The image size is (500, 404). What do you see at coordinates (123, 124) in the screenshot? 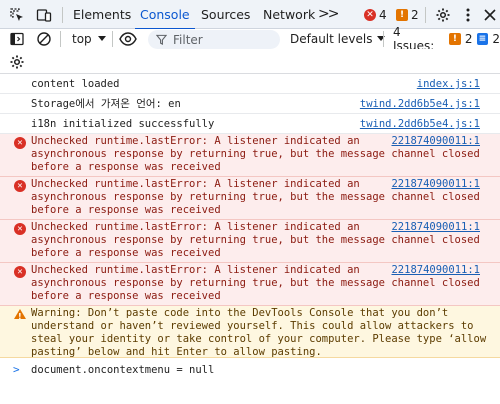
I see `message-text: i18n initialized successfully` at bounding box center [123, 124].